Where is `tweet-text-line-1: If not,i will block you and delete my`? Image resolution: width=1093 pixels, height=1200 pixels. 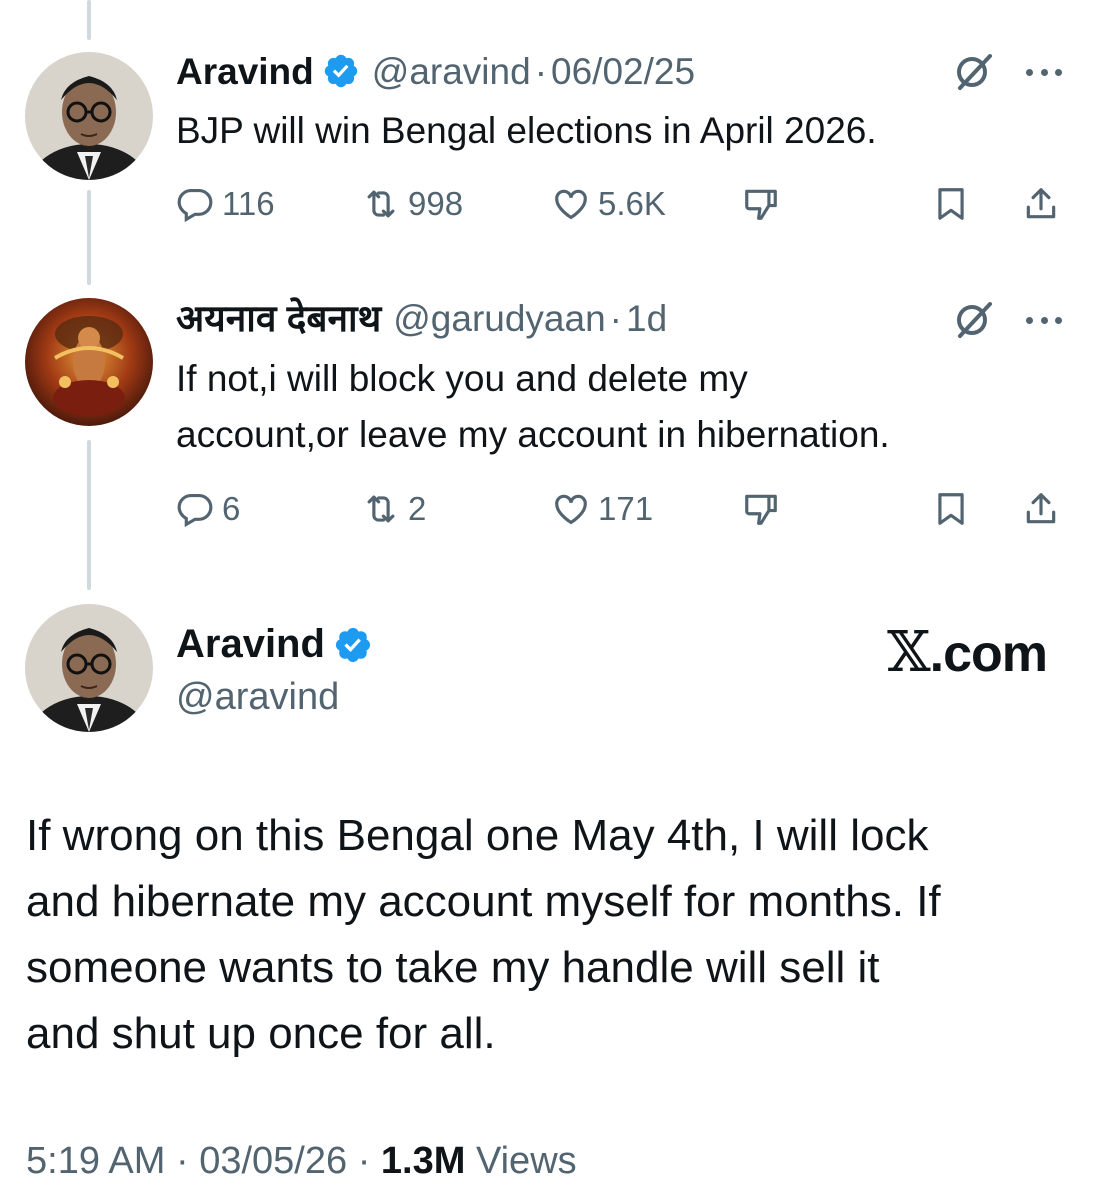 tweet-text-line-1: If not,i will block you and delete my is located at coordinates (462, 378).